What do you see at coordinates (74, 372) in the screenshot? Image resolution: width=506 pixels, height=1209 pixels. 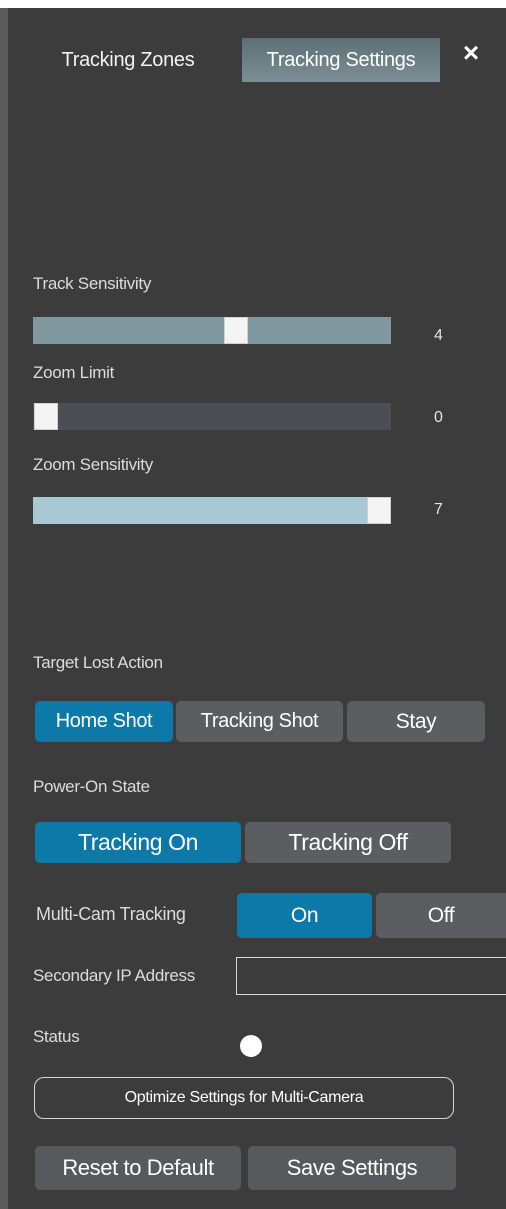 I see `zoom-limit-label: Zoom Limit` at bounding box center [74, 372].